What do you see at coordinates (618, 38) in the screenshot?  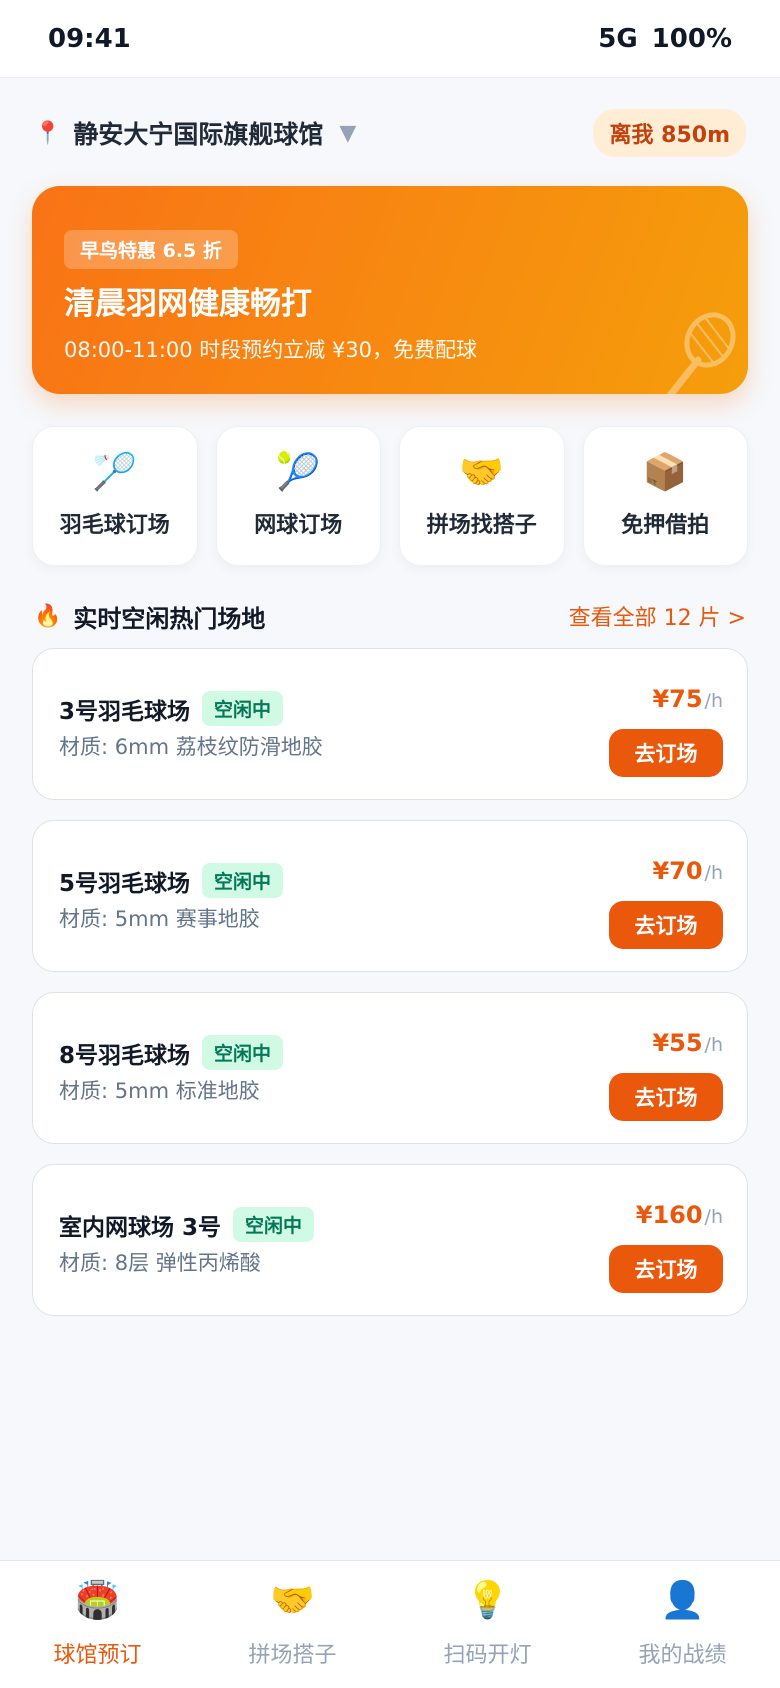 I see `network-indicator: 5G` at bounding box center [618, 38].